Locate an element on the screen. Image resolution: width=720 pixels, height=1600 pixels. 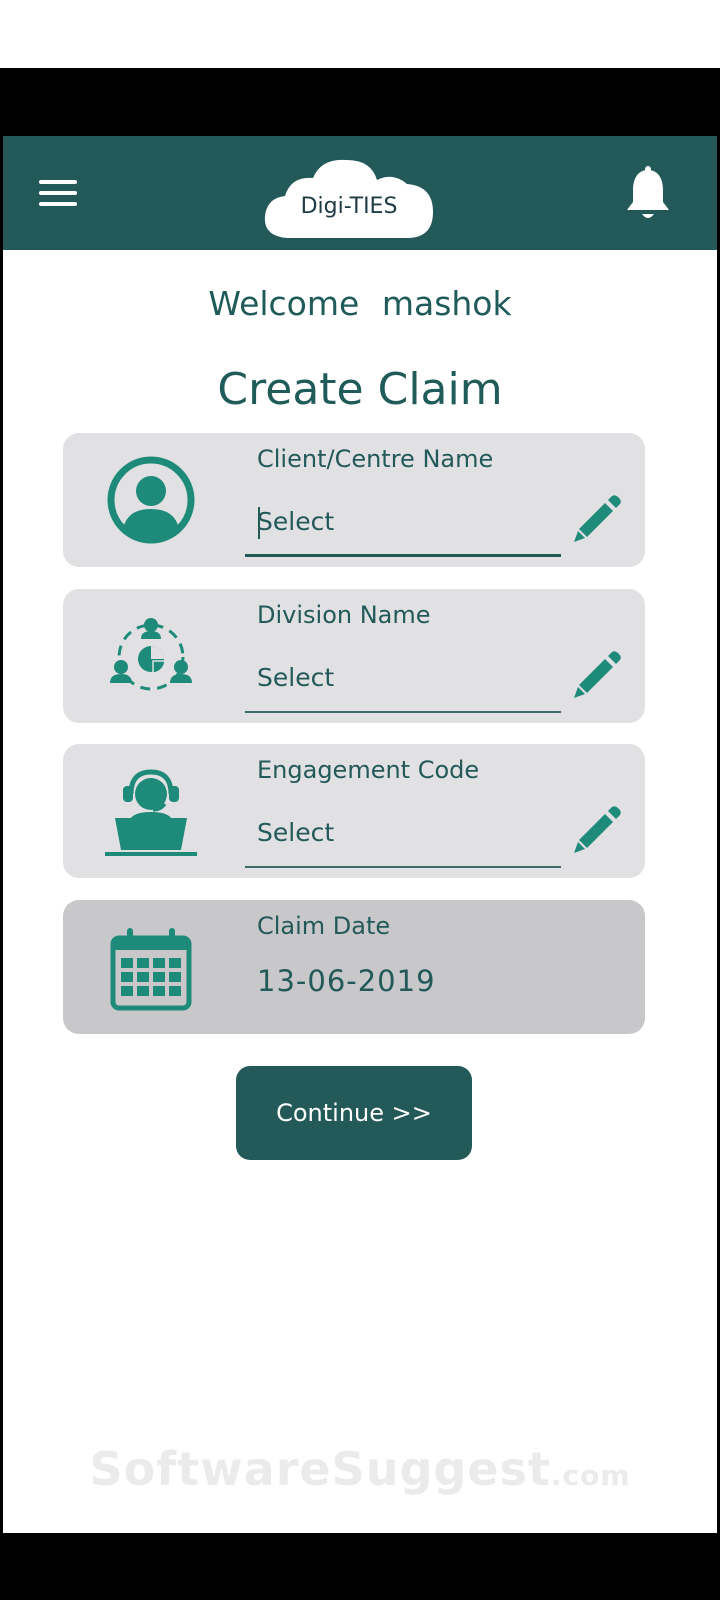
engagement-input: Select is located at coordinates (403, 837).